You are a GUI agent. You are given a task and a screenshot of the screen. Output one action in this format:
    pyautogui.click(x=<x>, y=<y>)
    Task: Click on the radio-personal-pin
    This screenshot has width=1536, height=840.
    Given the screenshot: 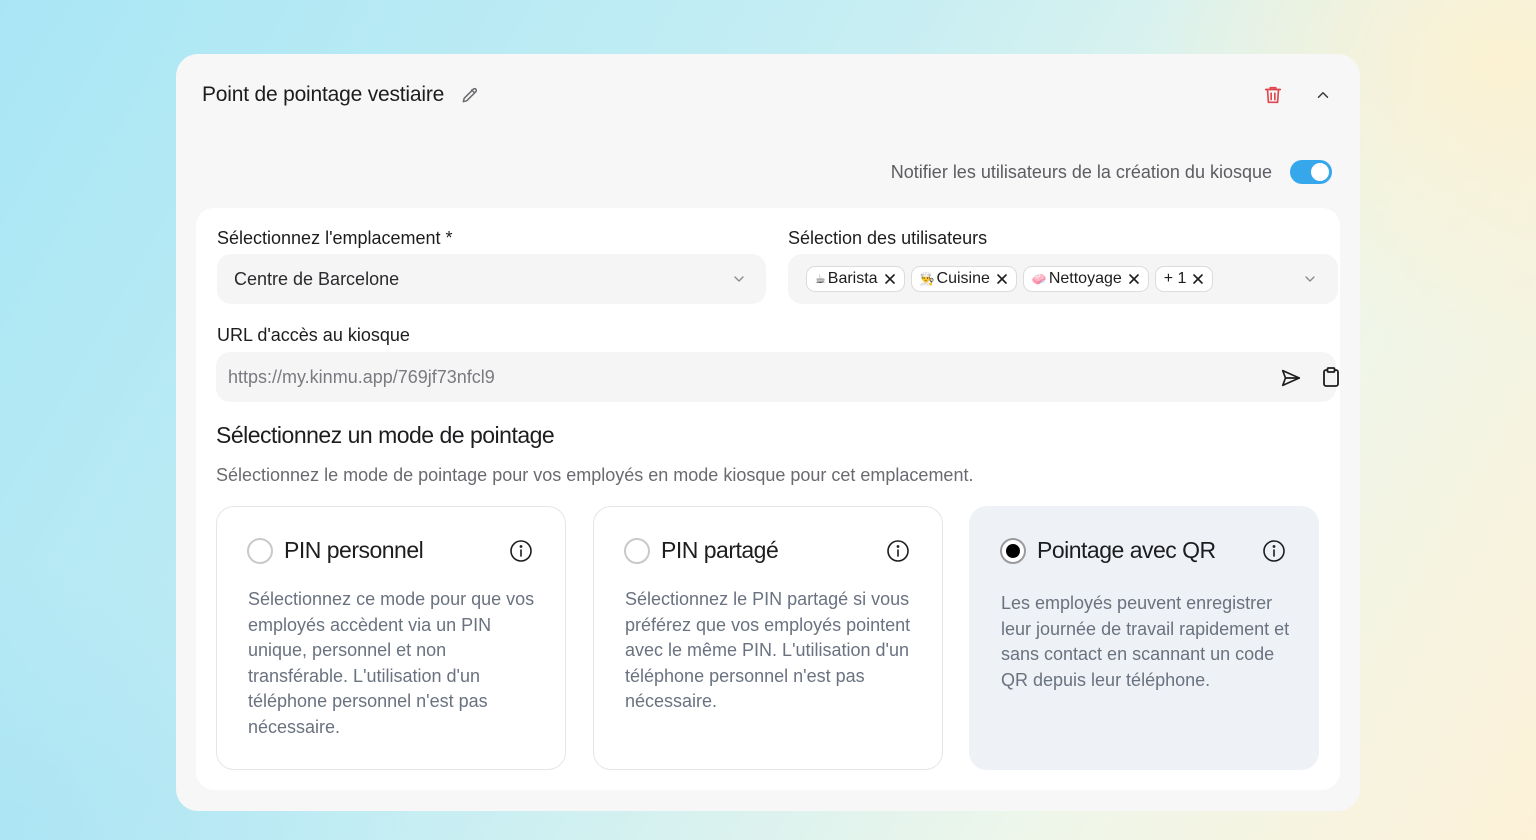 What is the action you would take?
    pyautogui.click(x=260, y=551)
    